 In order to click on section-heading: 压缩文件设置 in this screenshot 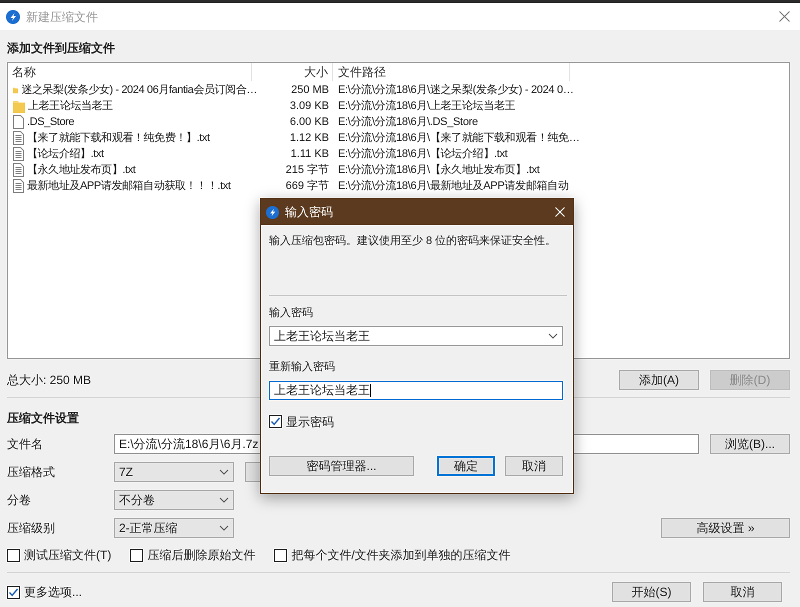, I will do `click(43, 417)`.